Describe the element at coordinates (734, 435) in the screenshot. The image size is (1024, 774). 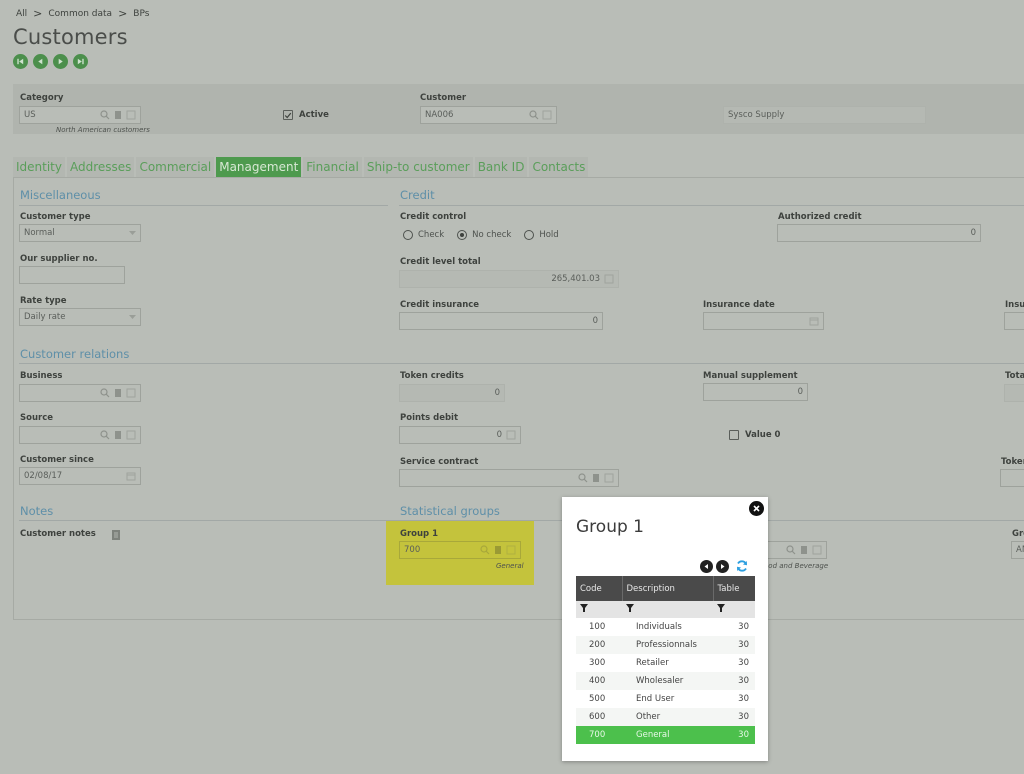
I see `value-zero-checkbox` at that location.